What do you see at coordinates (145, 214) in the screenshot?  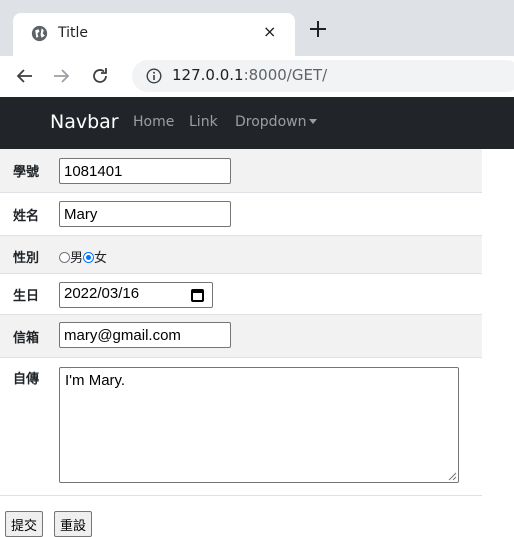 I see `name-input` at bounding box center [145, 214].